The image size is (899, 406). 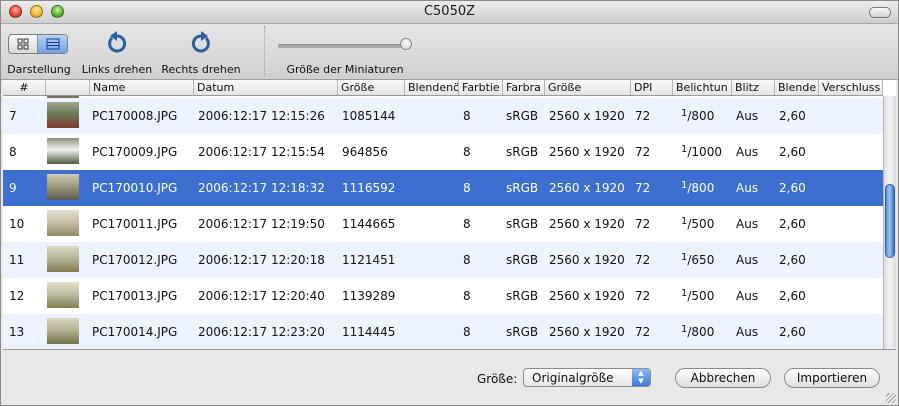 What do you see at coordinates (17, 332) in the screenshot?
I see `cell-number: 13` at bounding box center [17, 332].